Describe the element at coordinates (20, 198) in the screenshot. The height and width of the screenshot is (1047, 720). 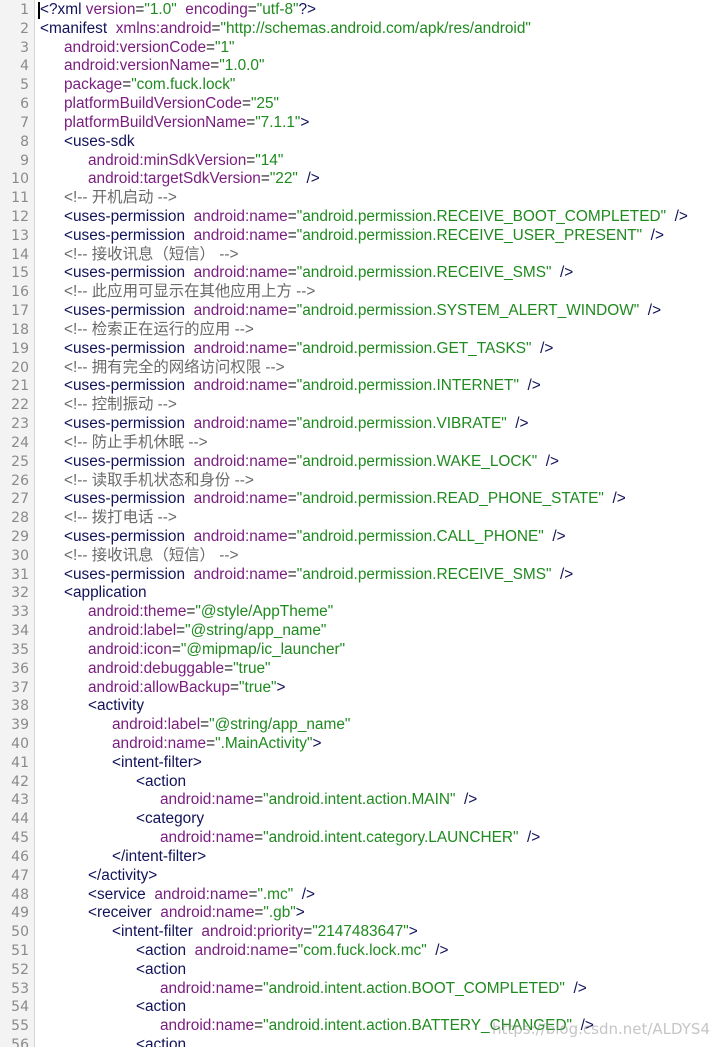
I see `line-number: 11` at that location.